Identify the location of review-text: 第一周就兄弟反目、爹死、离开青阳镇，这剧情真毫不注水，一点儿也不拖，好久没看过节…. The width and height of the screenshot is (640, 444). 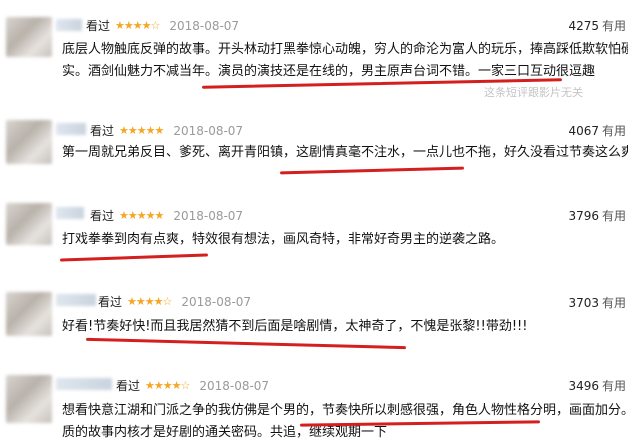
(345, 153).